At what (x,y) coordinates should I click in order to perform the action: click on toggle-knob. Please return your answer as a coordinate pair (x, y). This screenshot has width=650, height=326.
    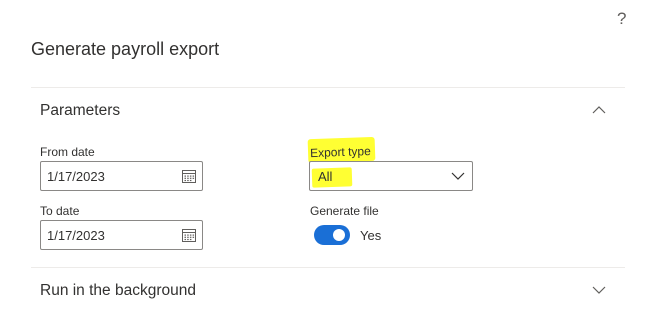
    Looking at the image, I should click on (339, 235).